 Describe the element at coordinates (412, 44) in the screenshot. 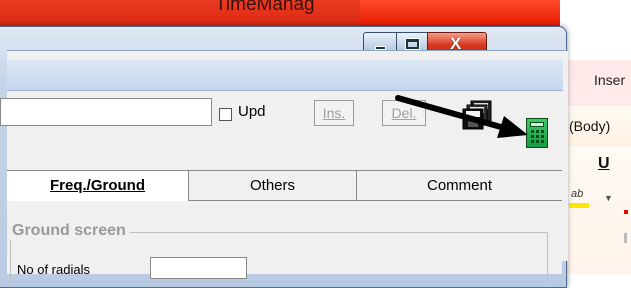

I see `maximize-icon` at that location.